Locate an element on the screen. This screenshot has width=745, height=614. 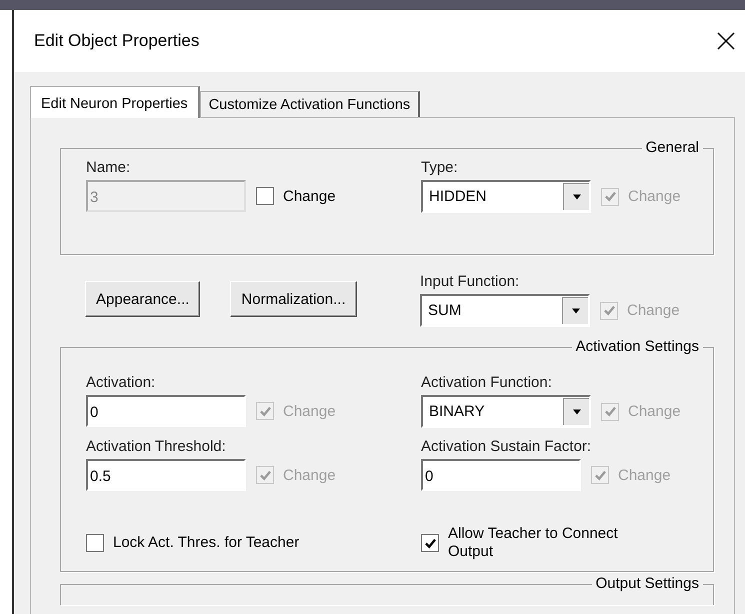
option-checkbox: Allow Teacher to Connect Output is located at coordinates (567, 543).